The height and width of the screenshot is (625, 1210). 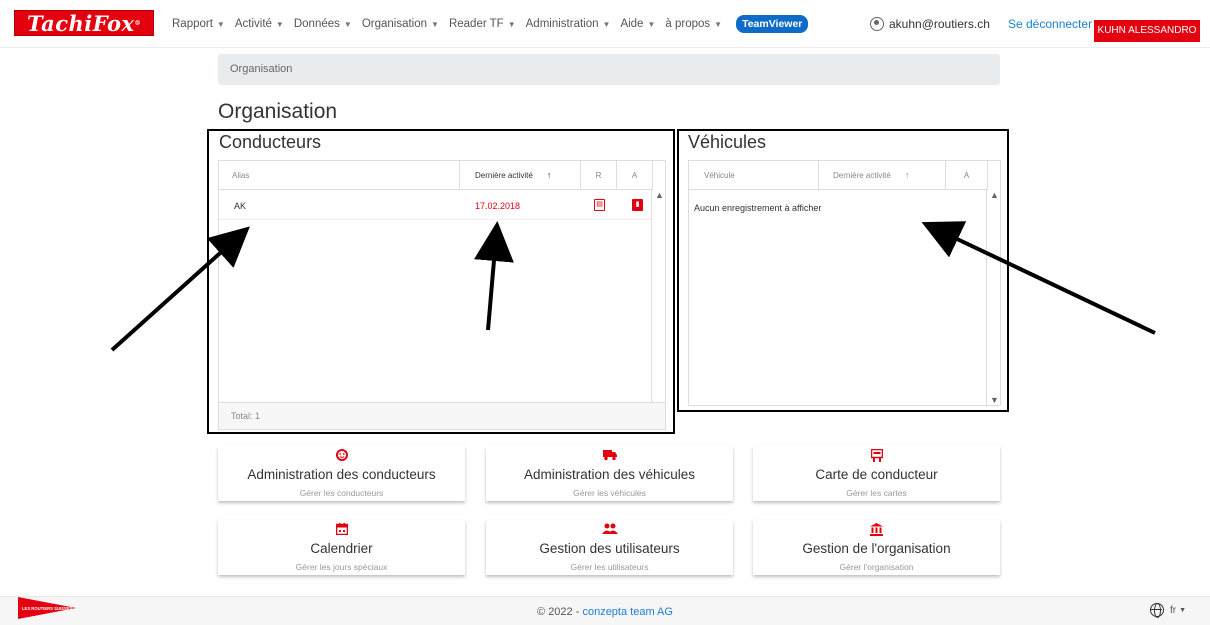 What do you see at coordinates (1168, 610) in the screenshot?
I see `language-selector: fr ▼` at bounding box center [1168, 610].